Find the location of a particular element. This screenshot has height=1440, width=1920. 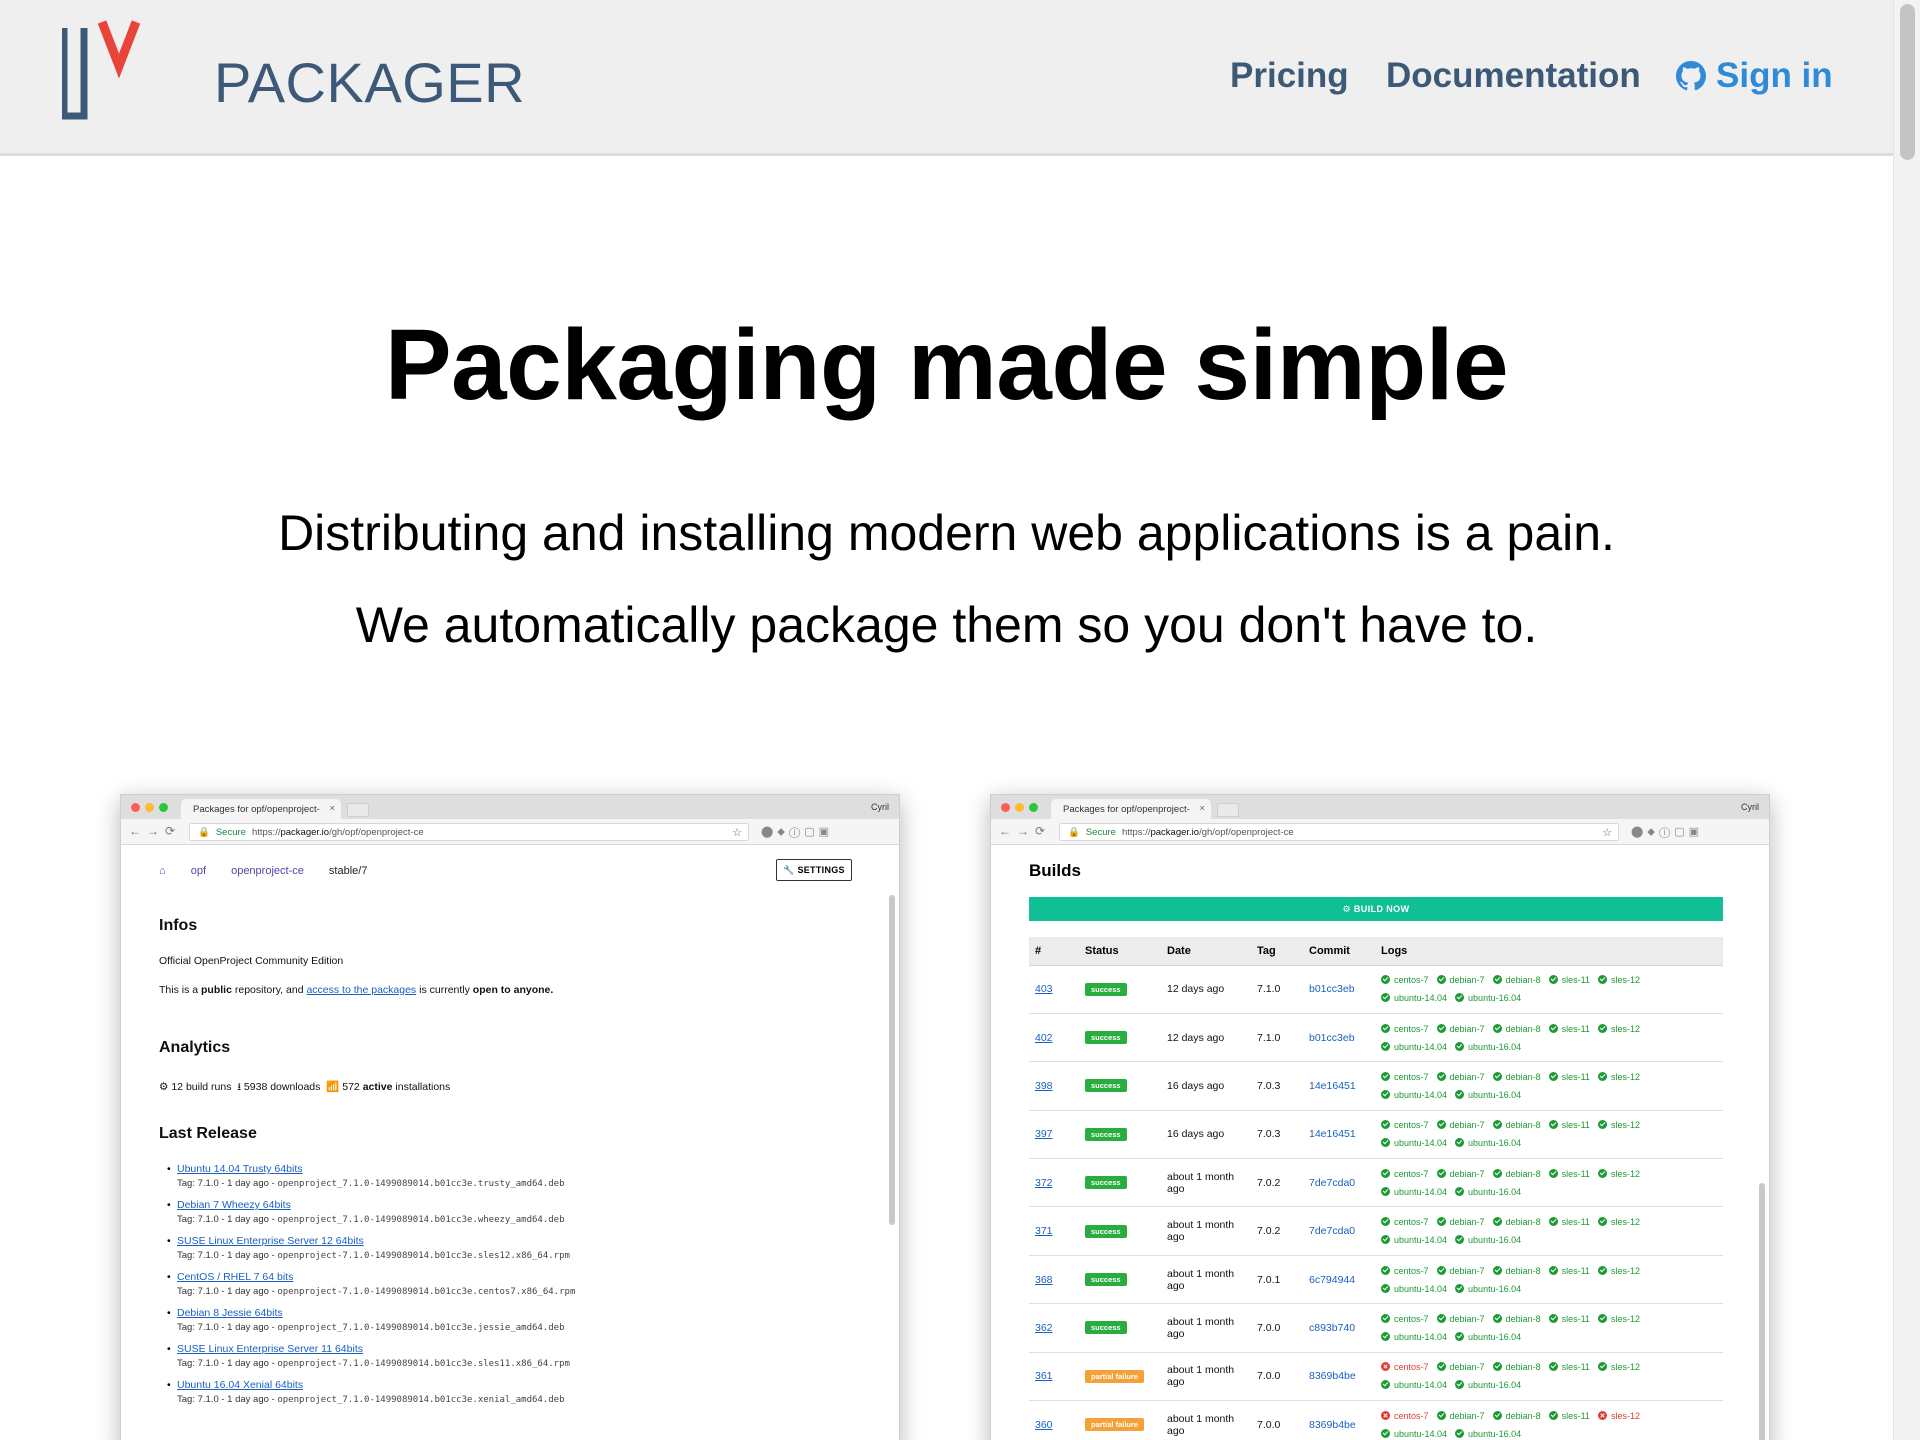

build-log-label: debian-8 is located at coordinates (1523, 1415).